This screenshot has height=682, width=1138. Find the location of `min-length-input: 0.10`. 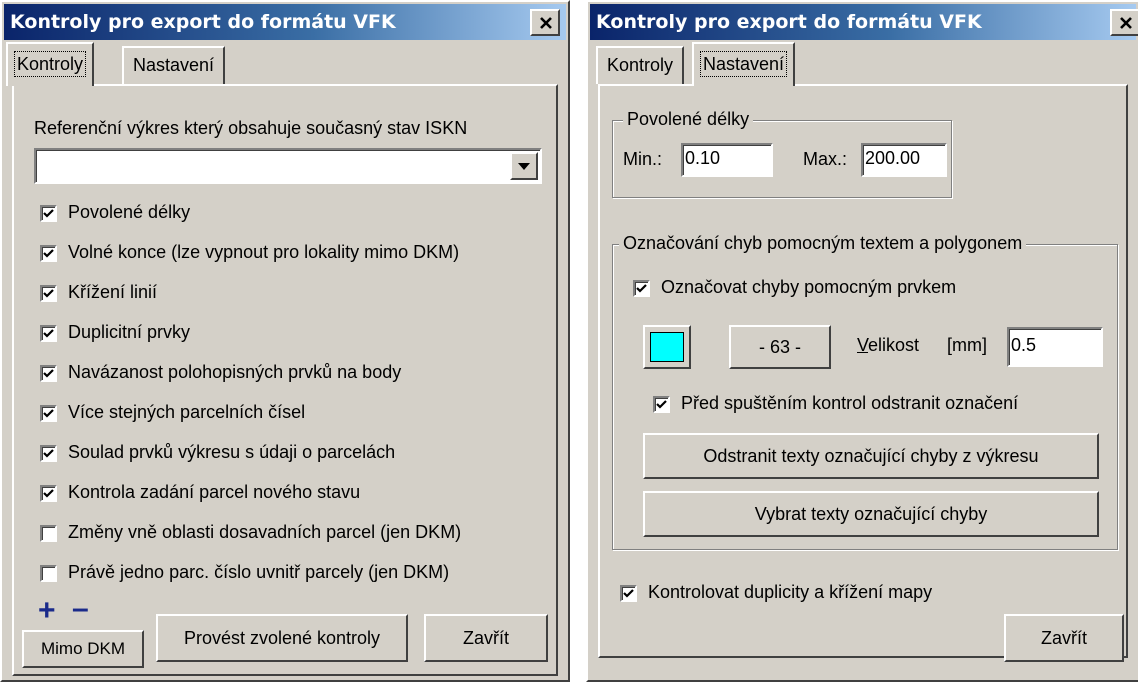

min-length-input: 0.10 is located at coordinates (727, 160).